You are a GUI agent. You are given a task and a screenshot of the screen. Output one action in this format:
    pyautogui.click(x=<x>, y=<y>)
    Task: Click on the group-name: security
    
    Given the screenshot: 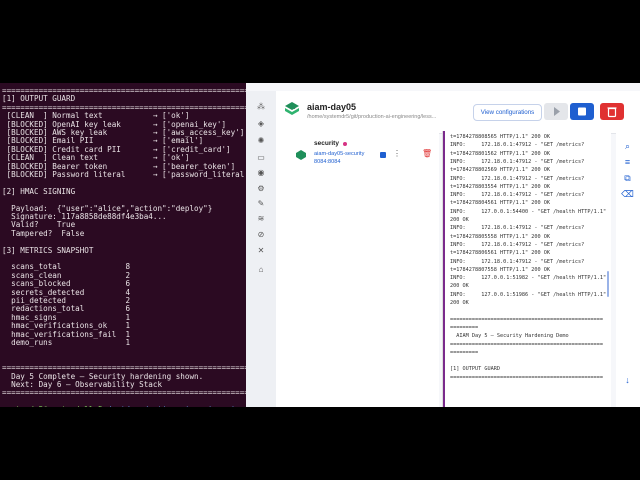 What is the action you would take?
    pyautogui.click(x=326, y=143)
    